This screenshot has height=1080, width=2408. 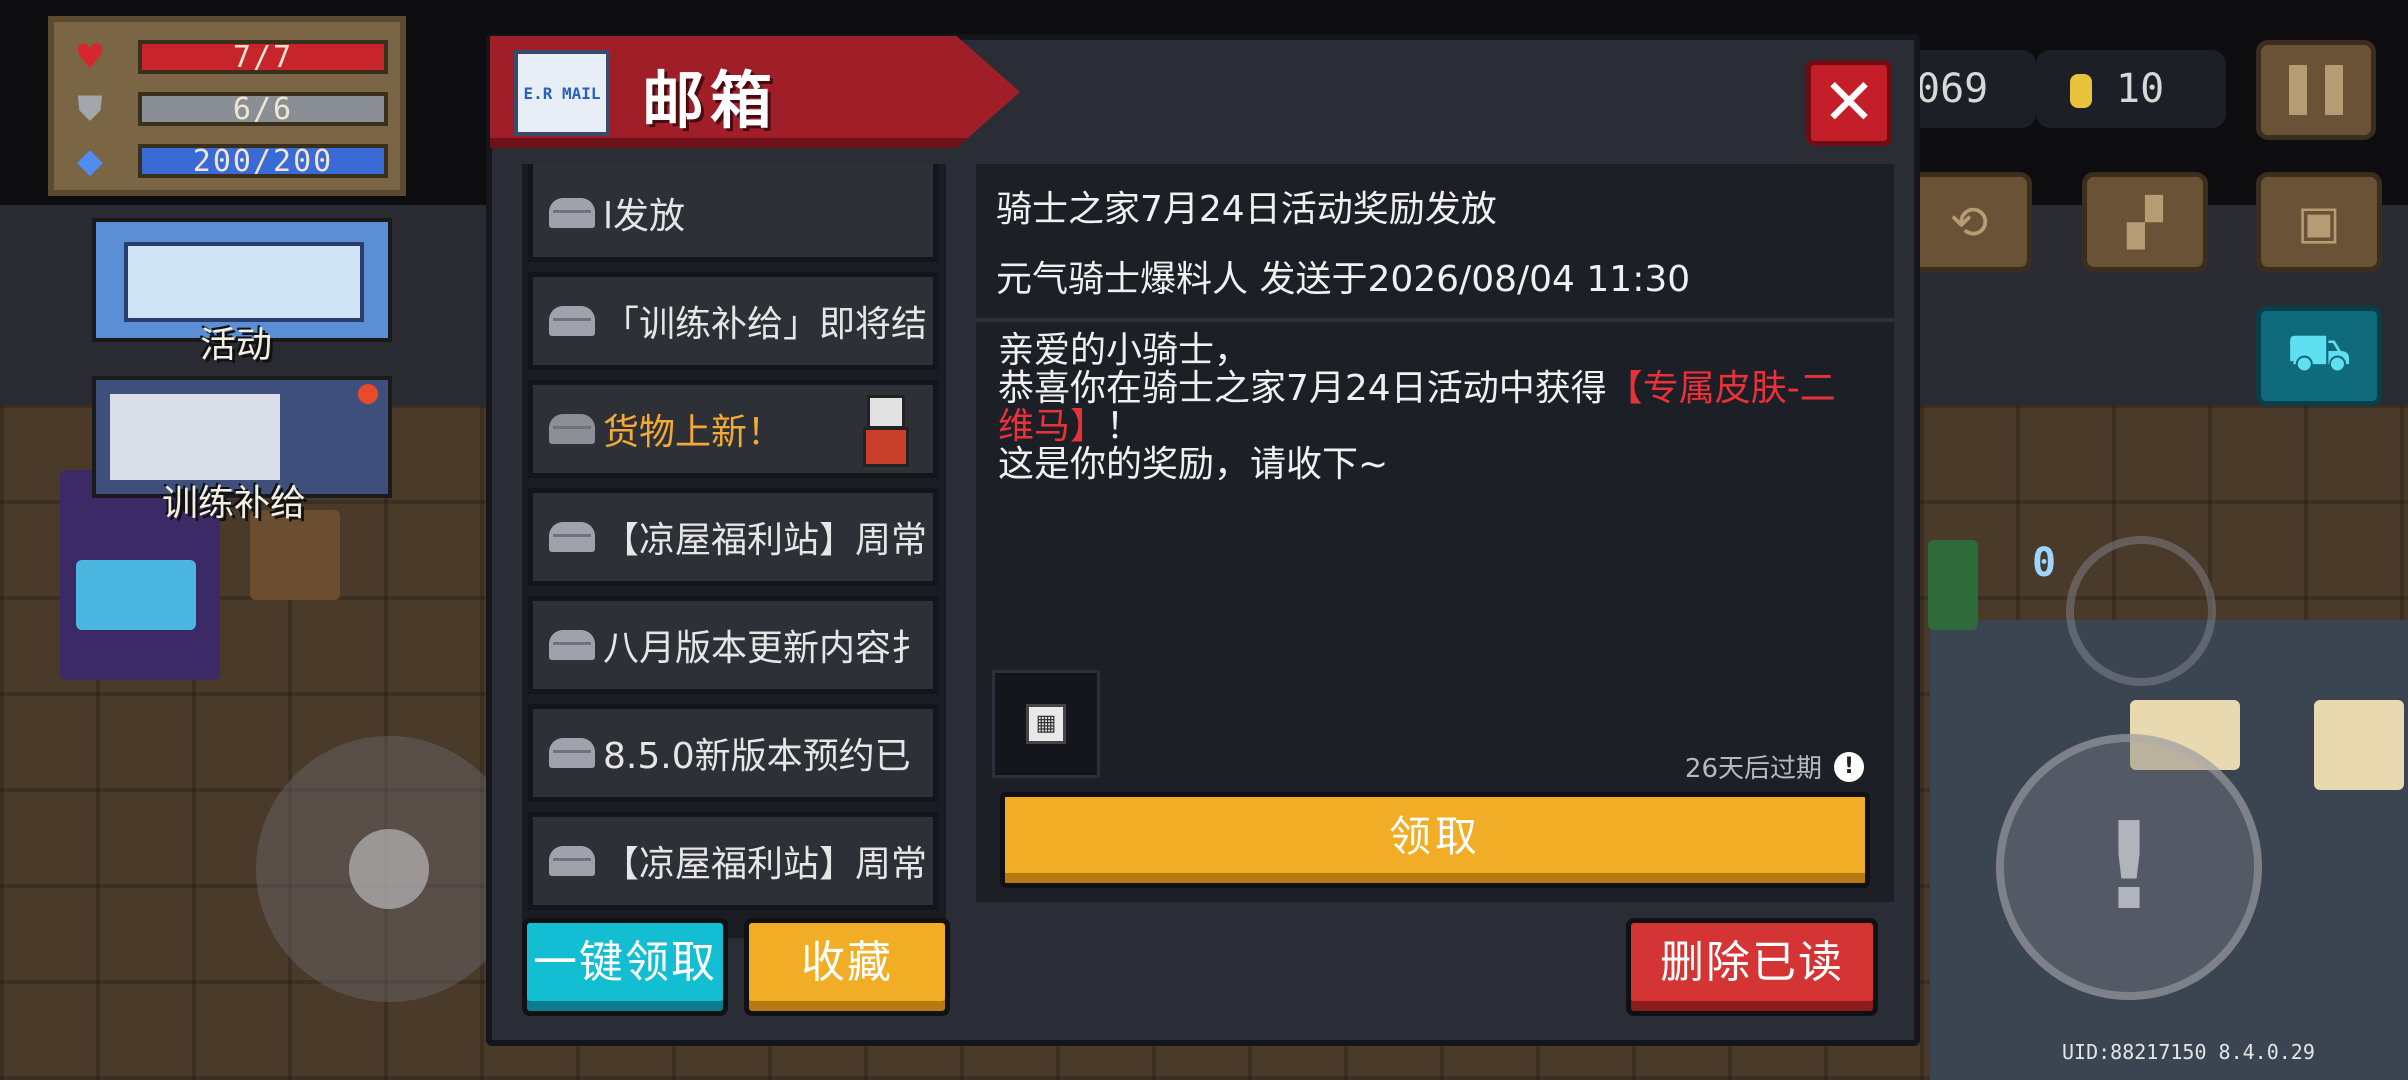 What do you see at coordinates (1952, 89) in the screenshot?
I see `gem-count: 069` at bounding box center [1952, 89].